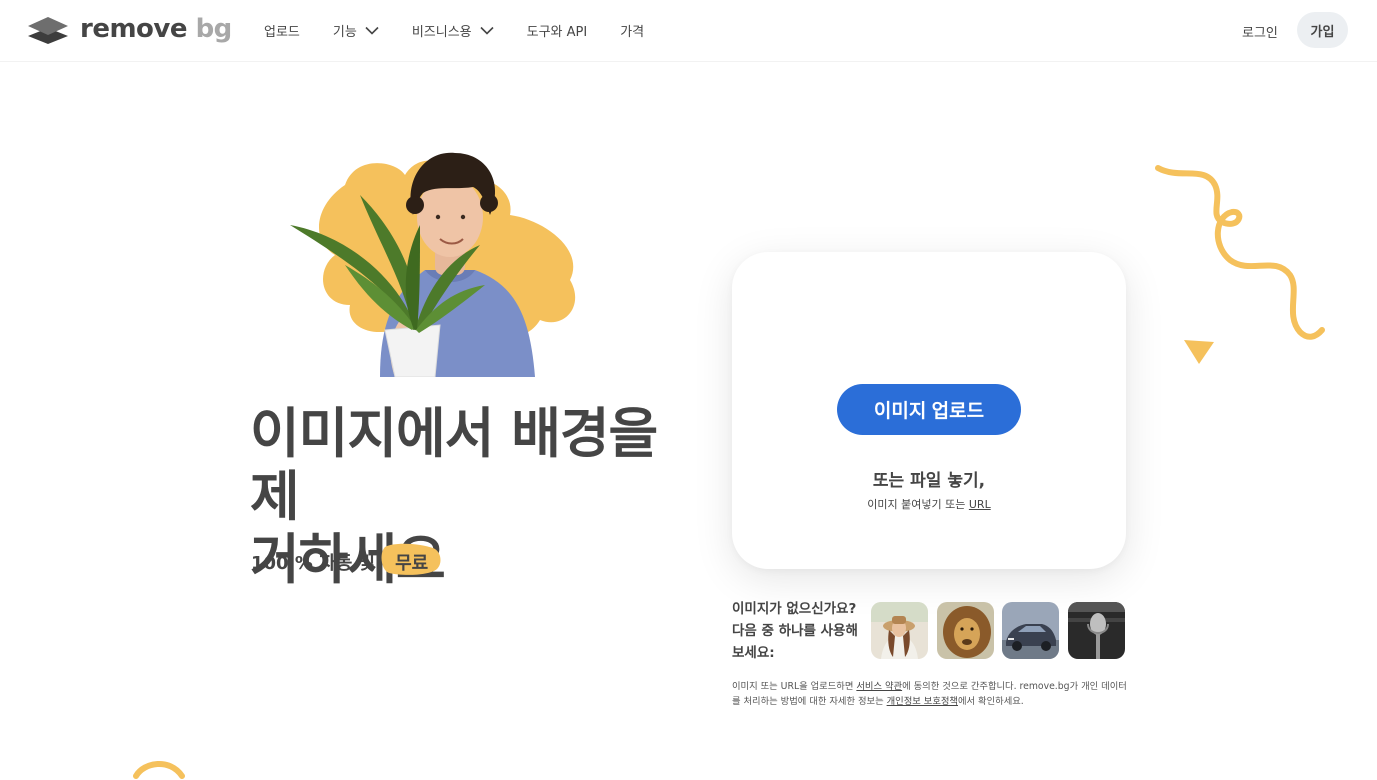  Describe the element at coordinates (1260, 31) in the screenshot. I see `login-link: 로그인` at that location.